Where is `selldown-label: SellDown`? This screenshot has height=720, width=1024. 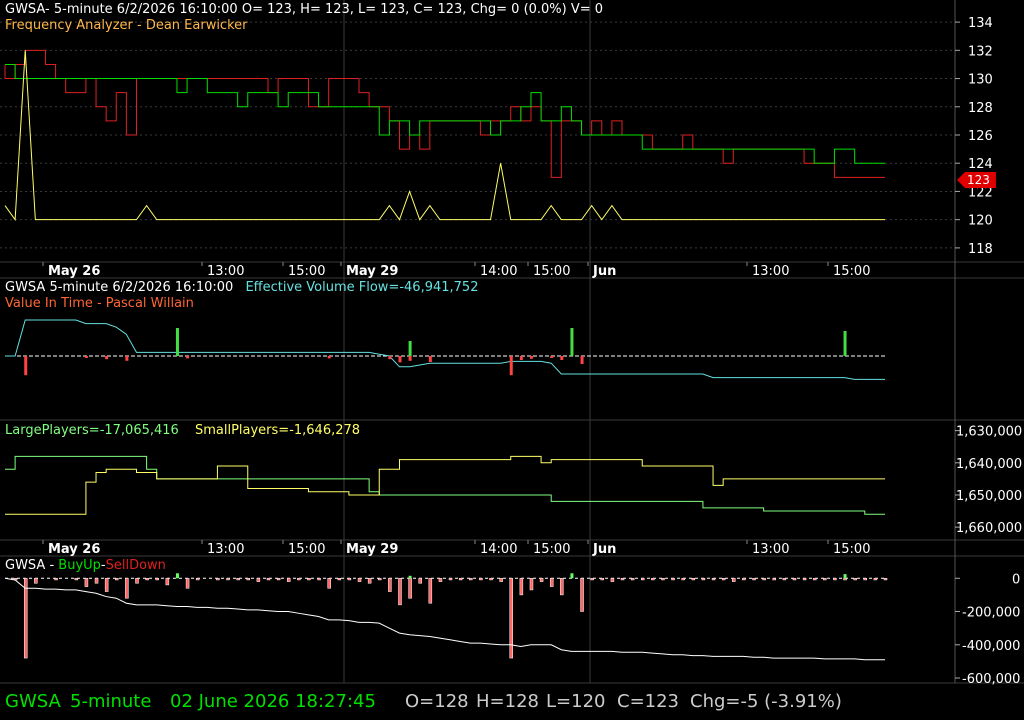
selldown-label: SellDown is located at coordinates (135, 565).